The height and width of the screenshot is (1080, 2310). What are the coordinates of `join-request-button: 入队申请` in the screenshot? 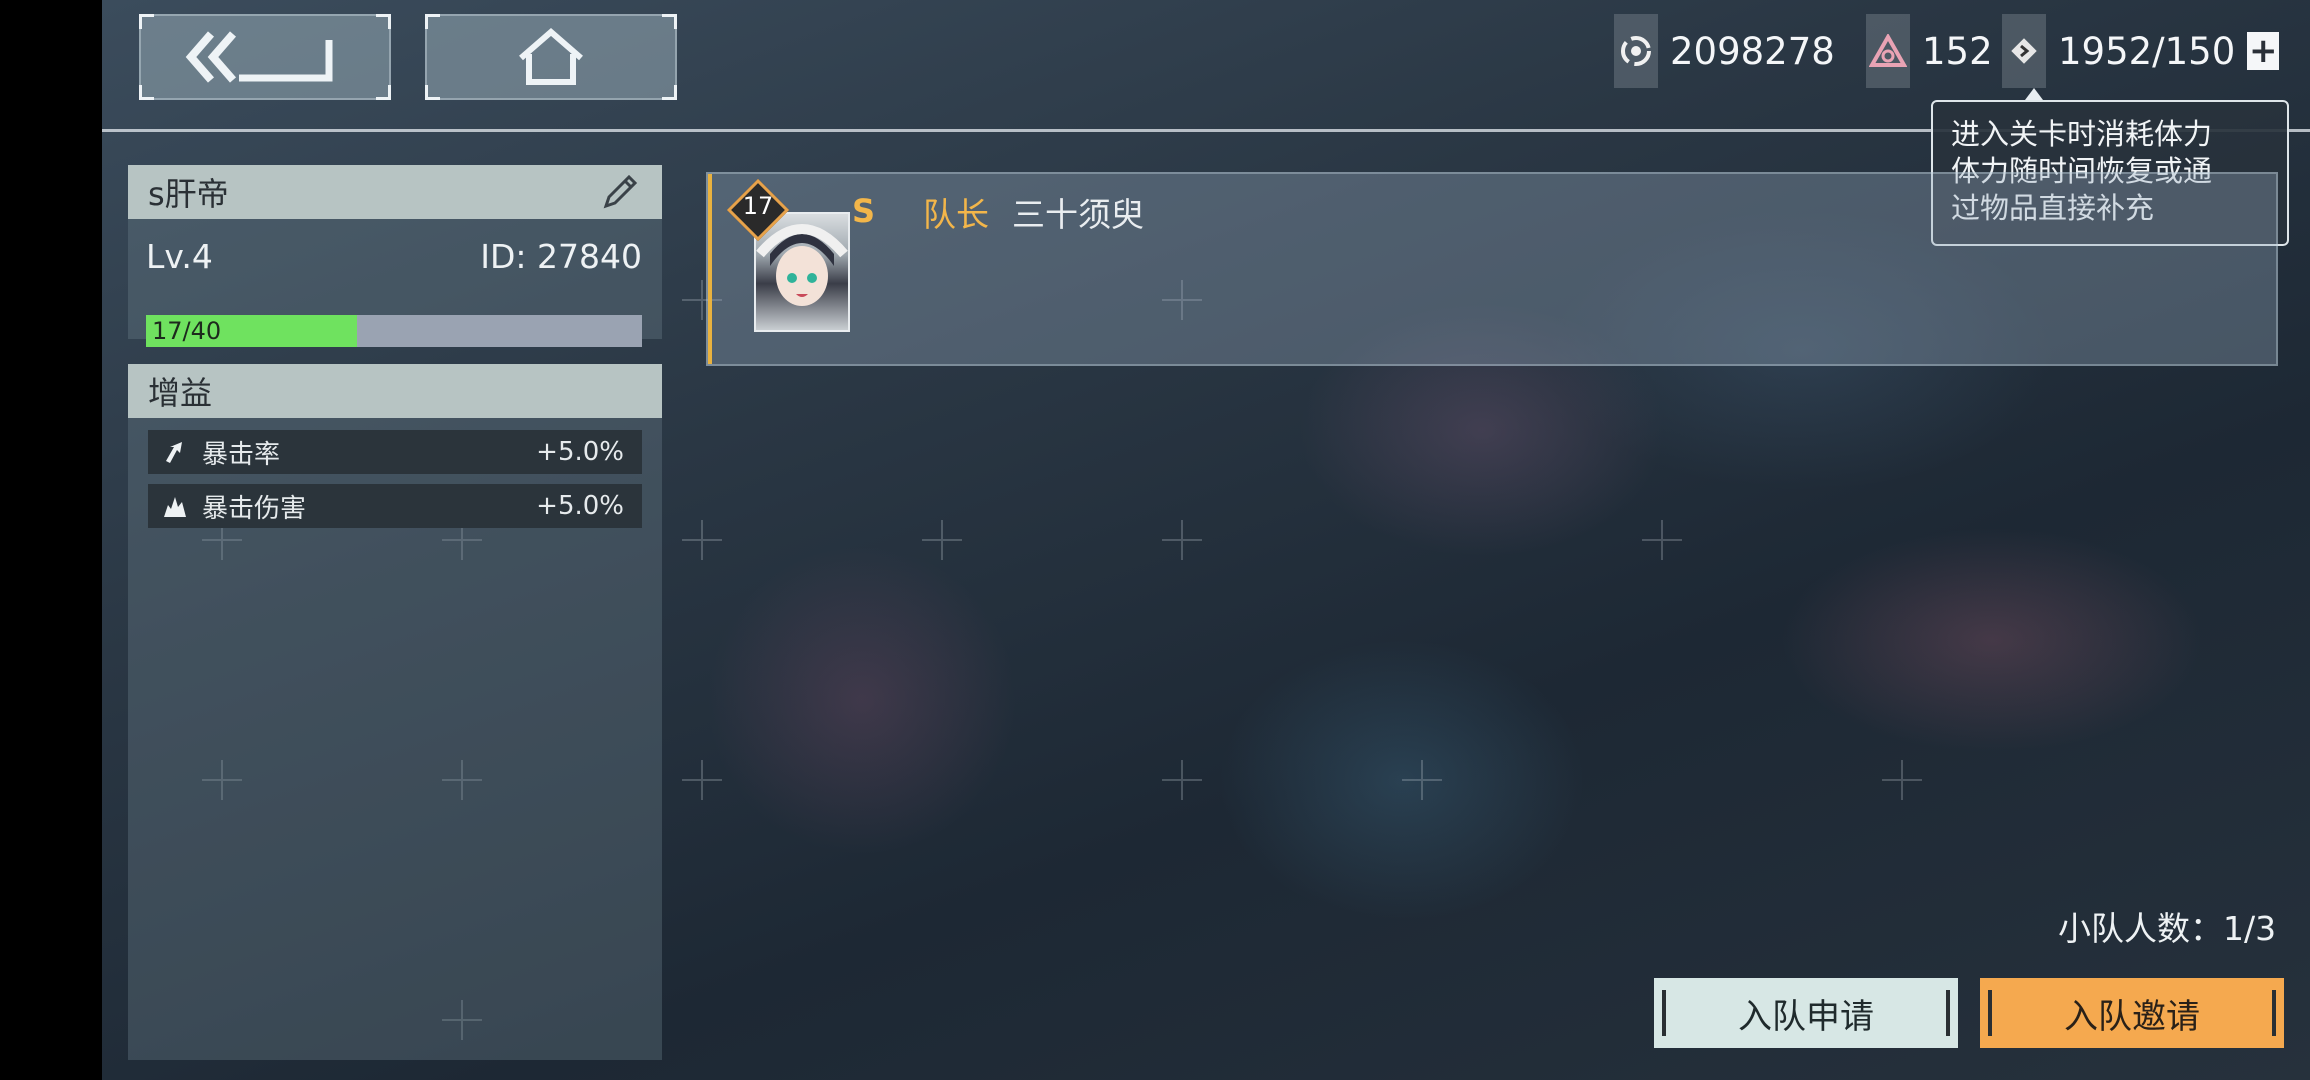 It's located at (1806, 1013).